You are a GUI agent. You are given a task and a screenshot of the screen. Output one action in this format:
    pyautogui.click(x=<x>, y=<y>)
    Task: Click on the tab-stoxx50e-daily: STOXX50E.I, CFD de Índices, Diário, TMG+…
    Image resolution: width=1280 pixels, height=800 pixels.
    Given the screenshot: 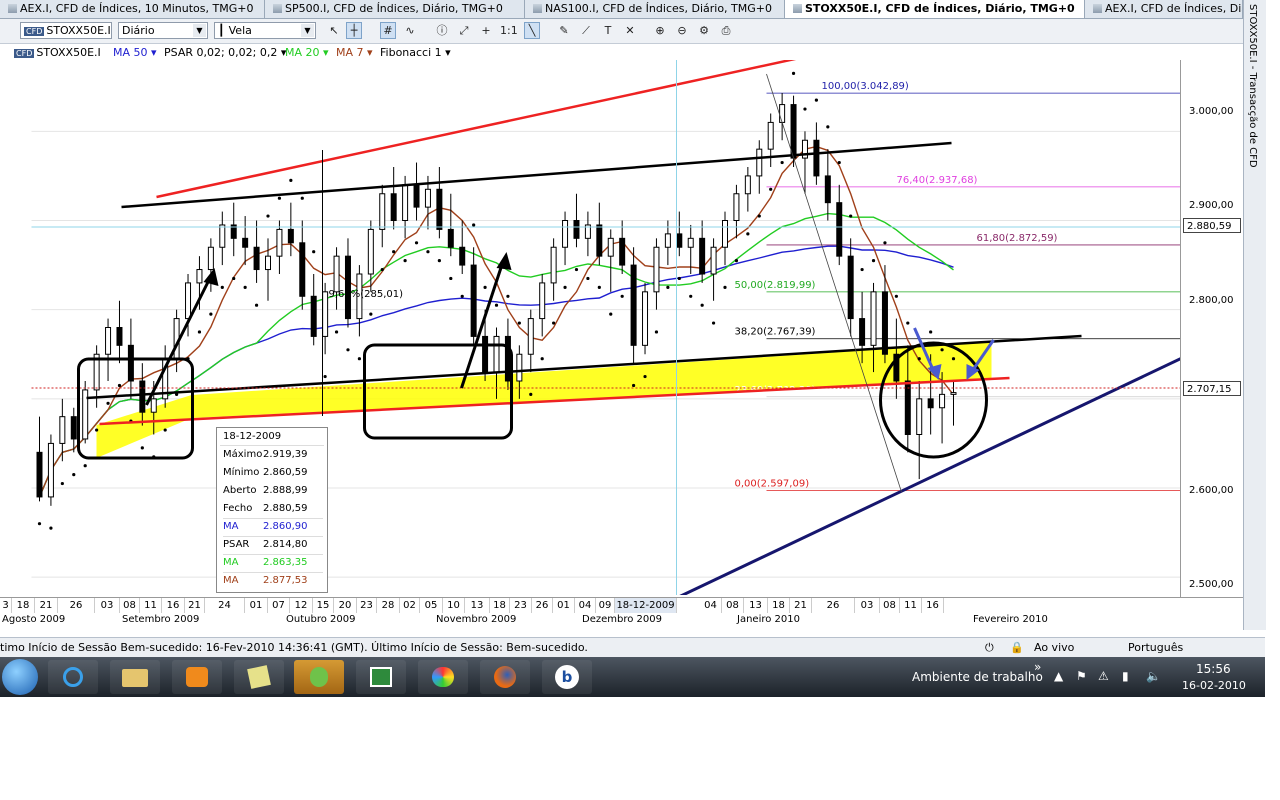 What is the action you would take?
    pyautogui.click(x=935, y=9)
    